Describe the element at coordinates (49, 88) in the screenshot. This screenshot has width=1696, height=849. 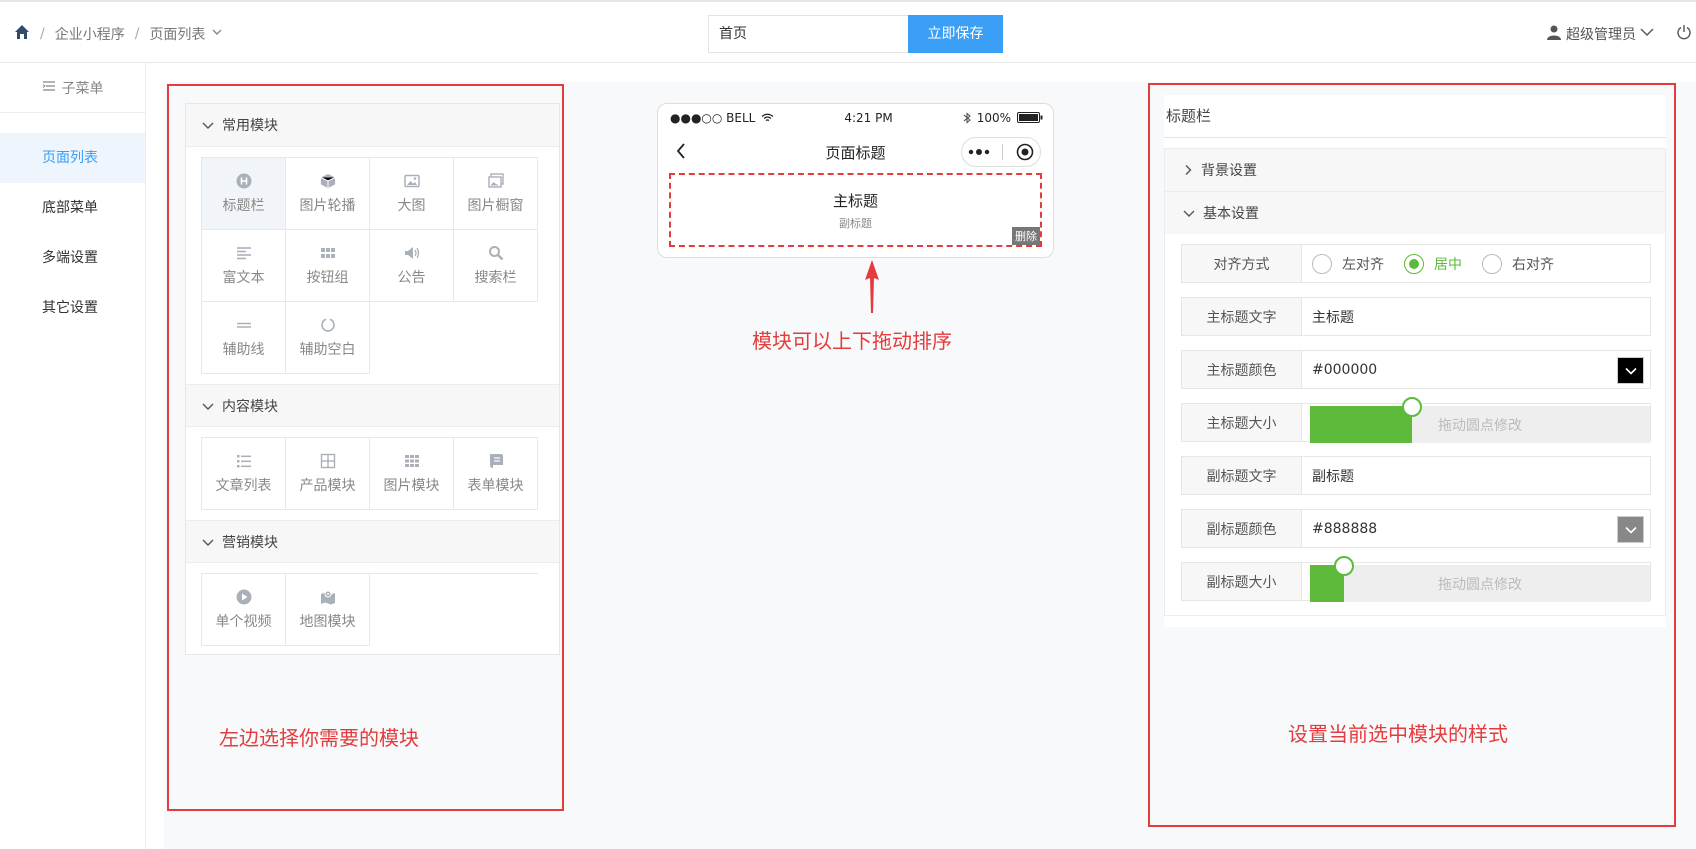
I see `submenu-icon` at that location.